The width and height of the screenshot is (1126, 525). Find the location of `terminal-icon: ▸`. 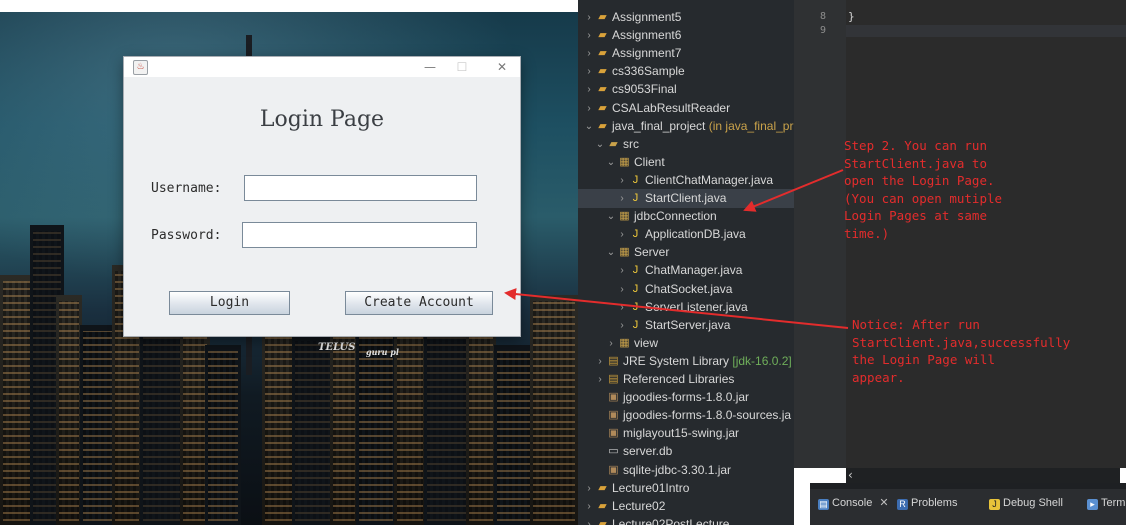

terminal-icon: ▸ is located at coordinates (1092, 504).